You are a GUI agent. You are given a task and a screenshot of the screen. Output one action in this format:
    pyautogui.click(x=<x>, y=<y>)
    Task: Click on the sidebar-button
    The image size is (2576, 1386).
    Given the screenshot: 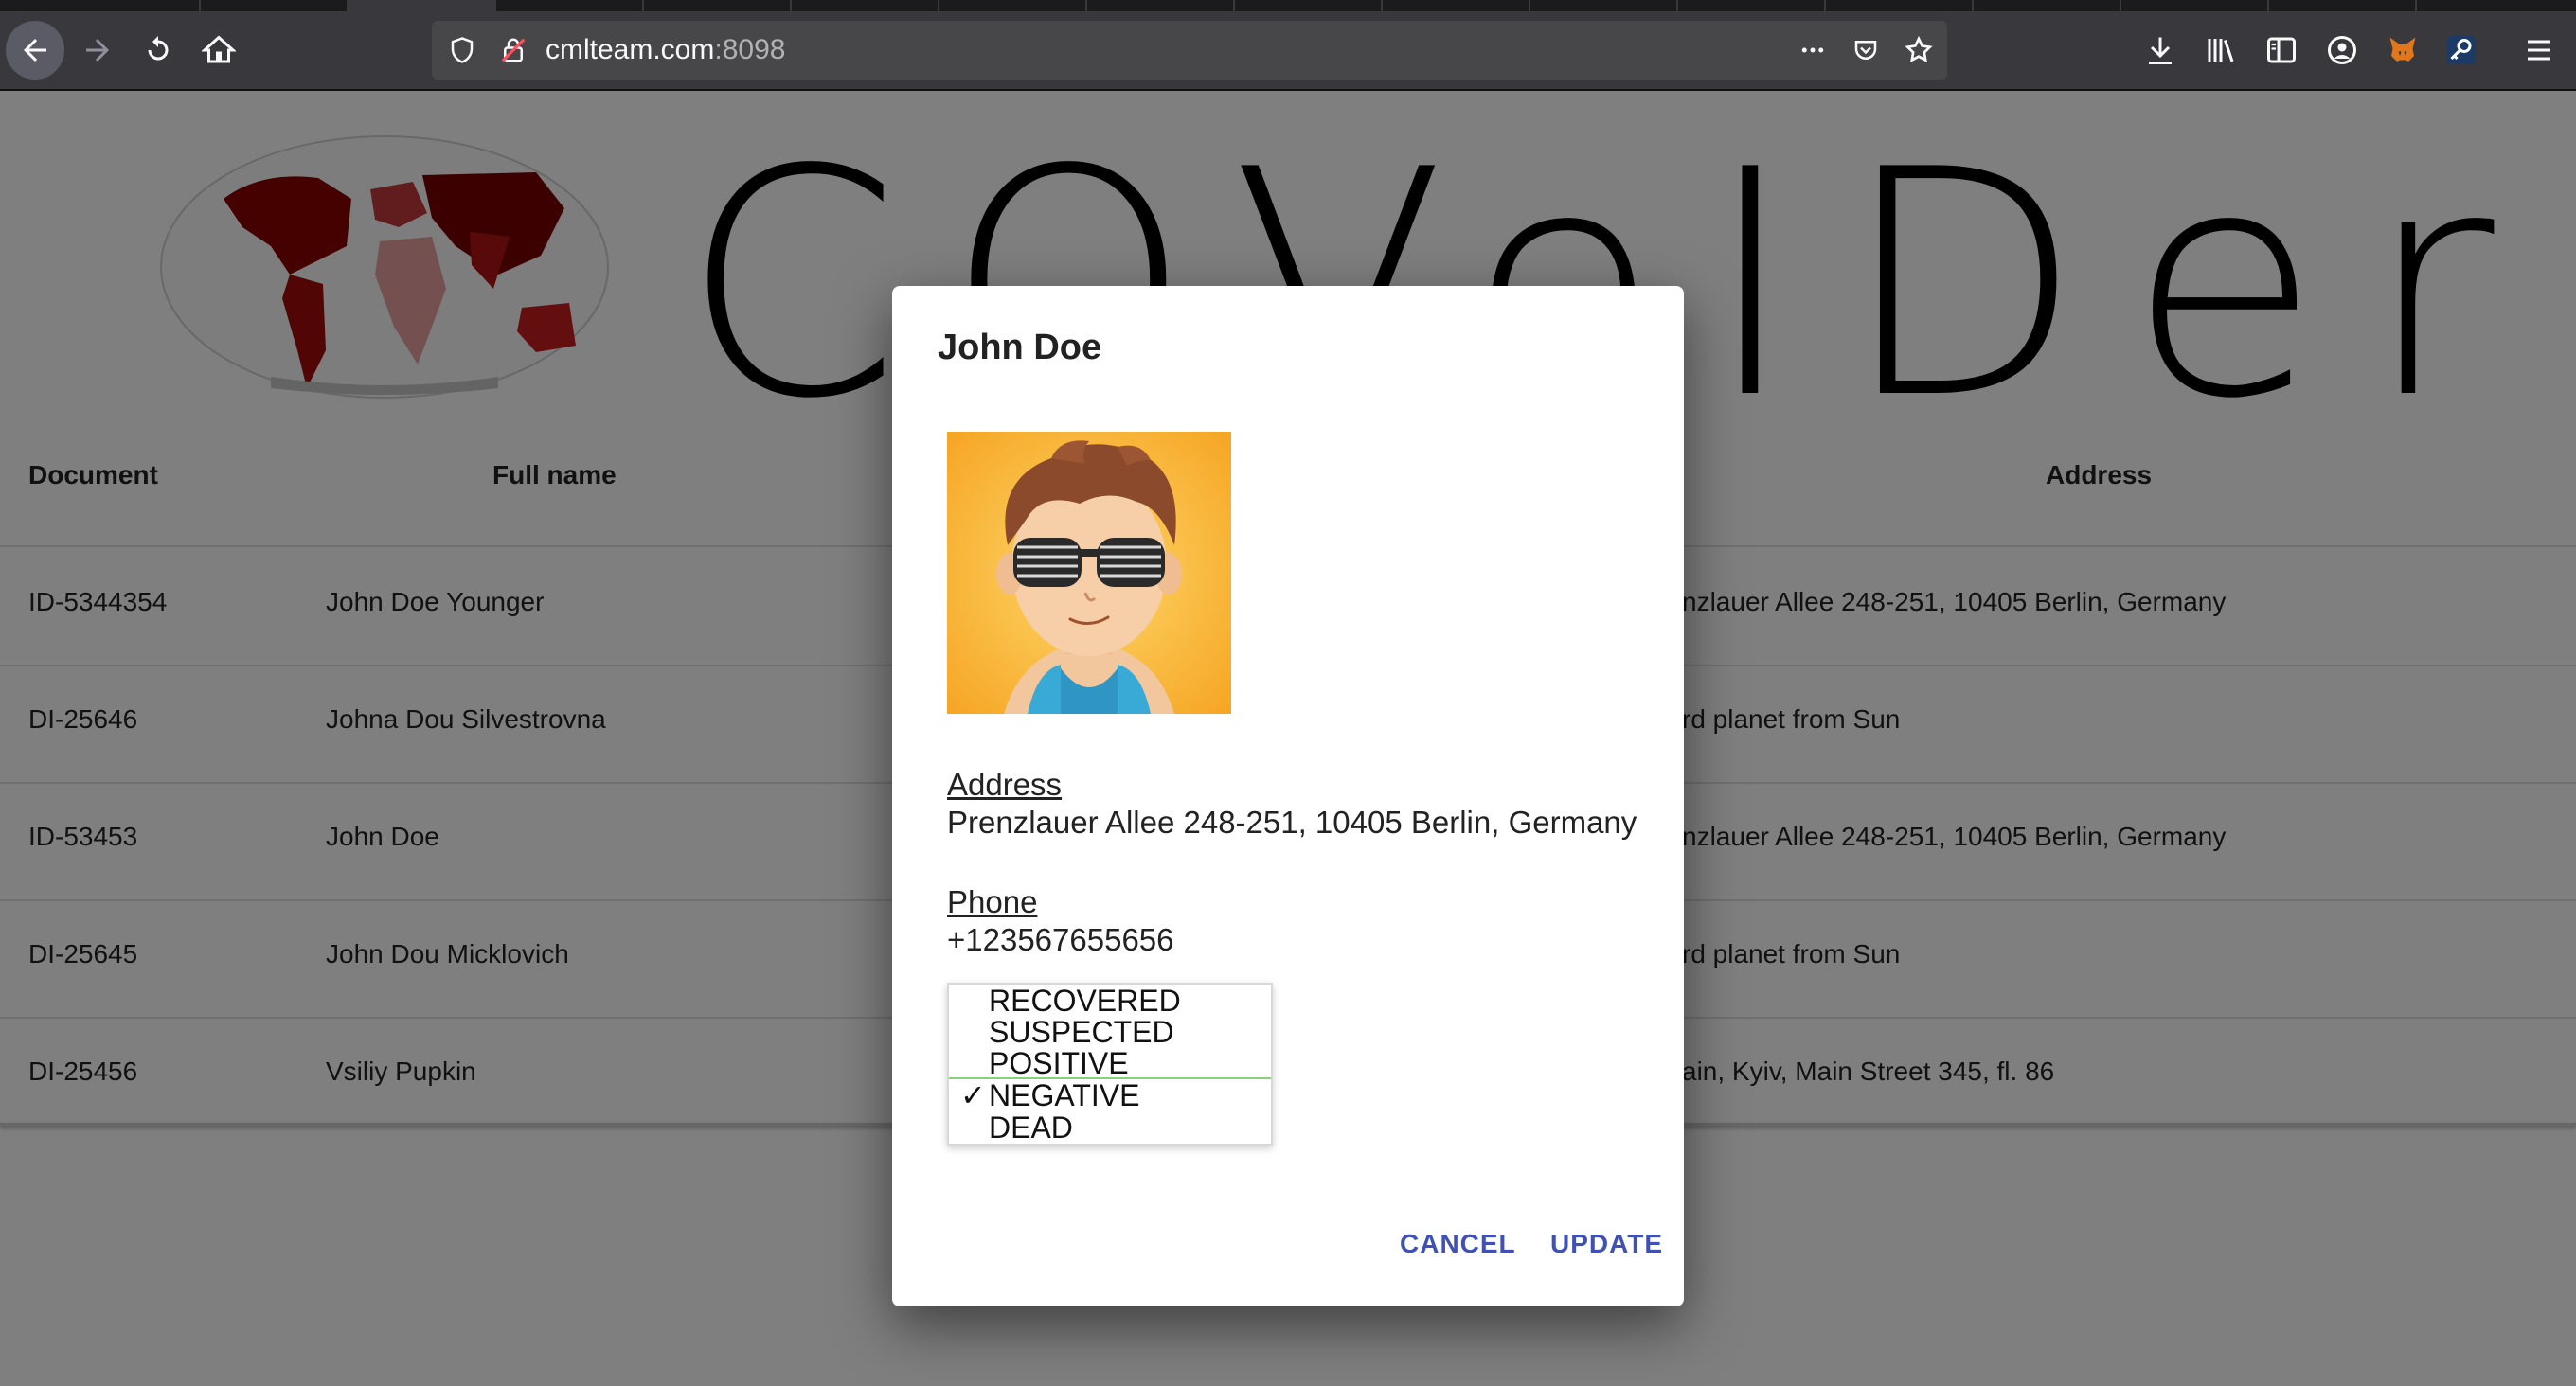 What is the action you would take?
    pyautogui.click(x=2281, y=50)
    